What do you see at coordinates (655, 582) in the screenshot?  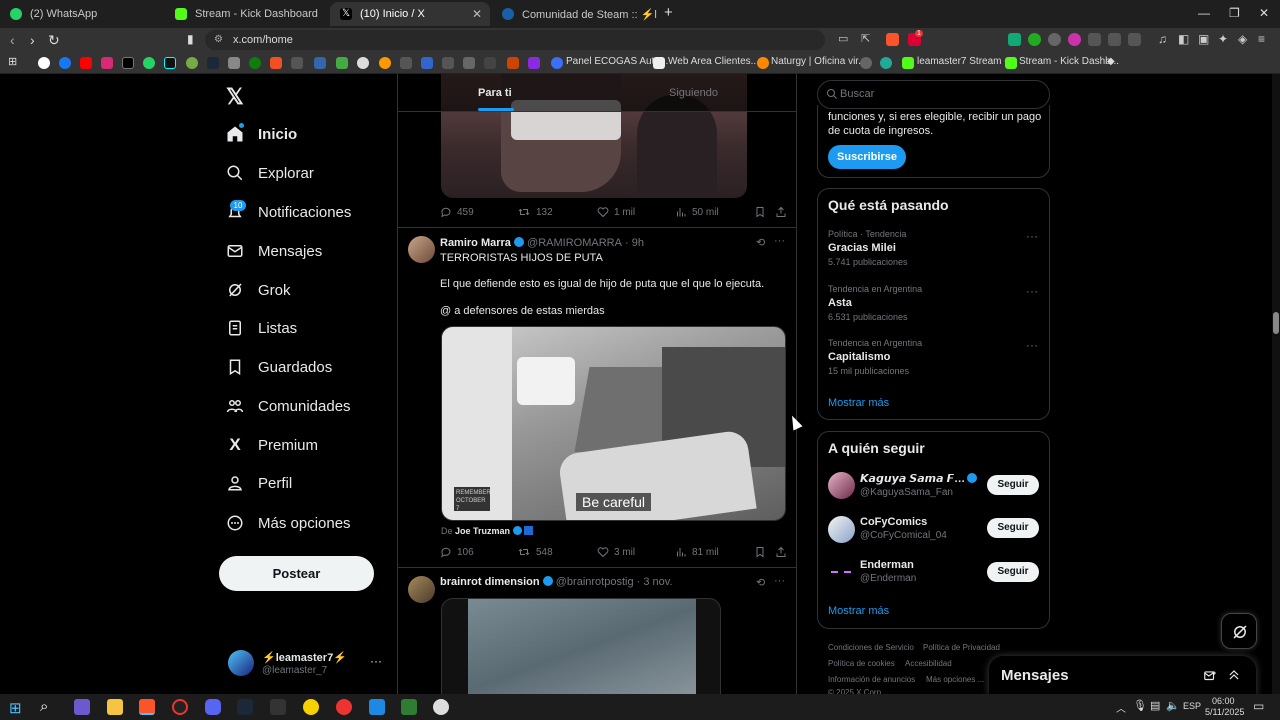 I see `tweet-time: · 3 nov.` at bounding box center [655, 582].